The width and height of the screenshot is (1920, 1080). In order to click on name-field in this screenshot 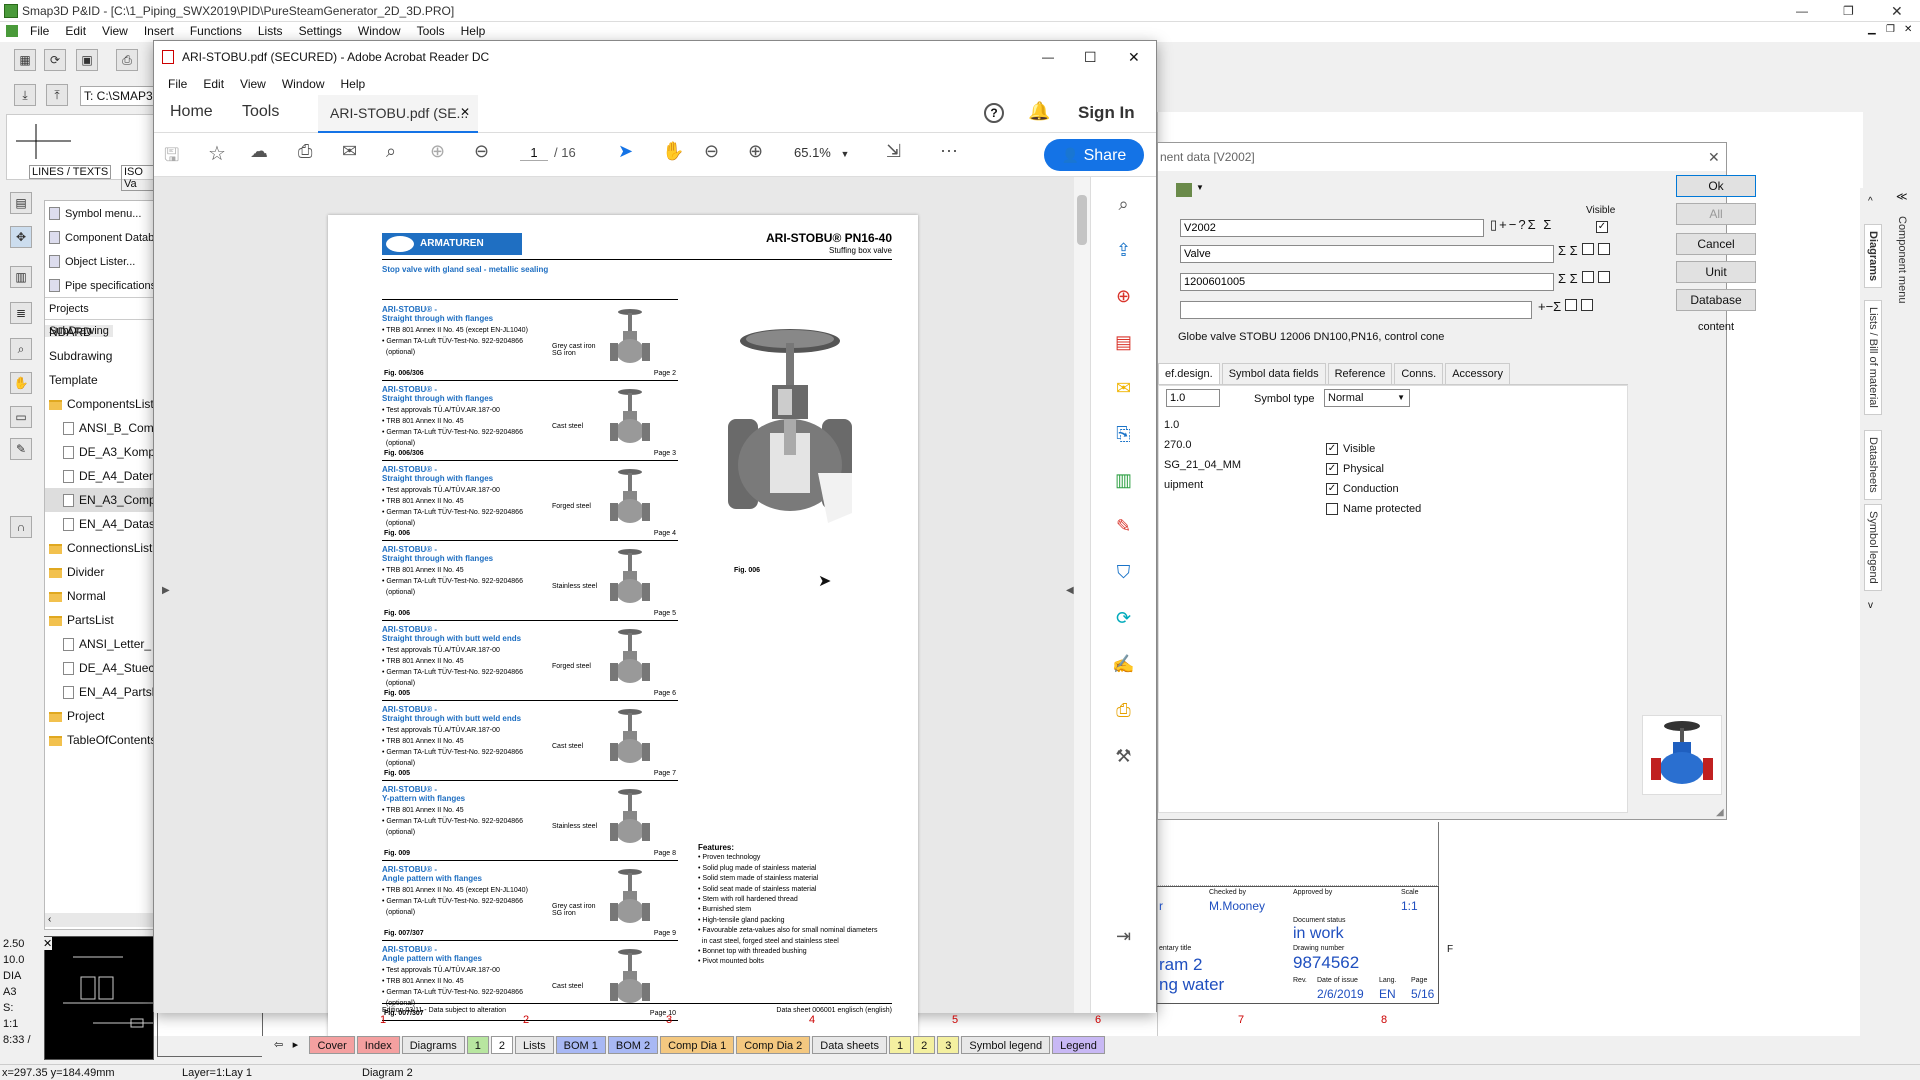, I will do `click(1367, 254)`.